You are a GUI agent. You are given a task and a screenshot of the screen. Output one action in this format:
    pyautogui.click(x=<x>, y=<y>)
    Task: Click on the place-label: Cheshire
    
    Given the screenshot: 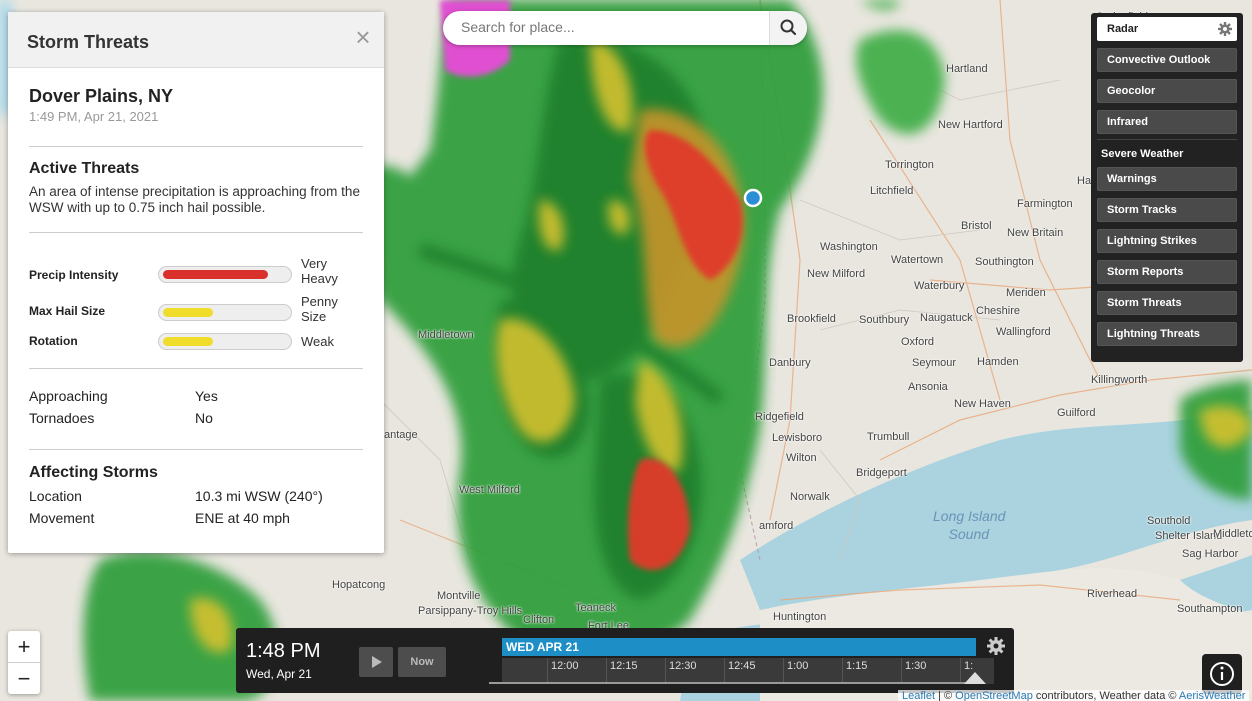 What is the action you would take?
    pyautogui.click(x=998, y=311)
    